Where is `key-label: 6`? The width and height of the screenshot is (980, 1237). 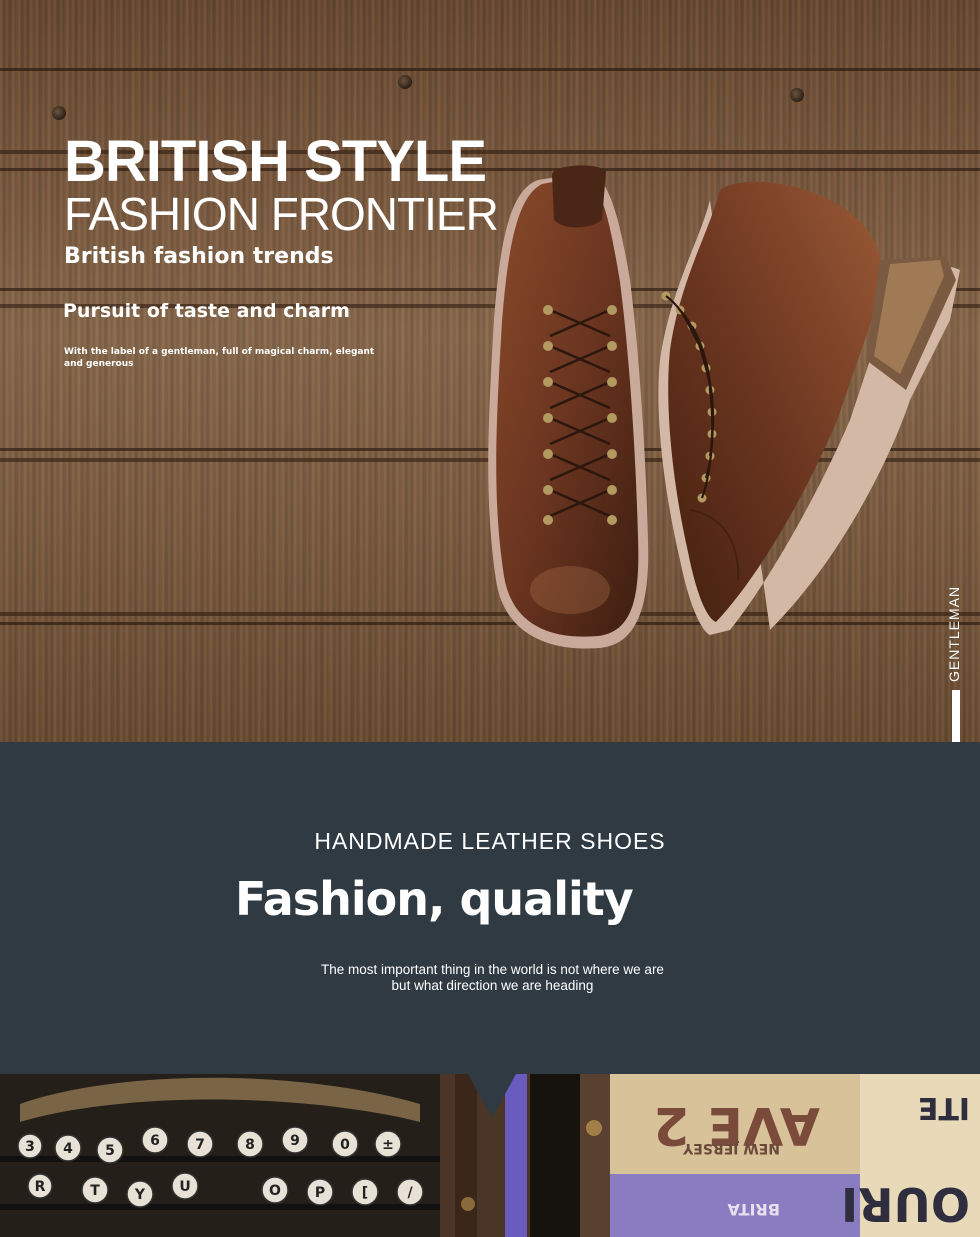
key-label: 6 is located at coordinates (155, 1141).